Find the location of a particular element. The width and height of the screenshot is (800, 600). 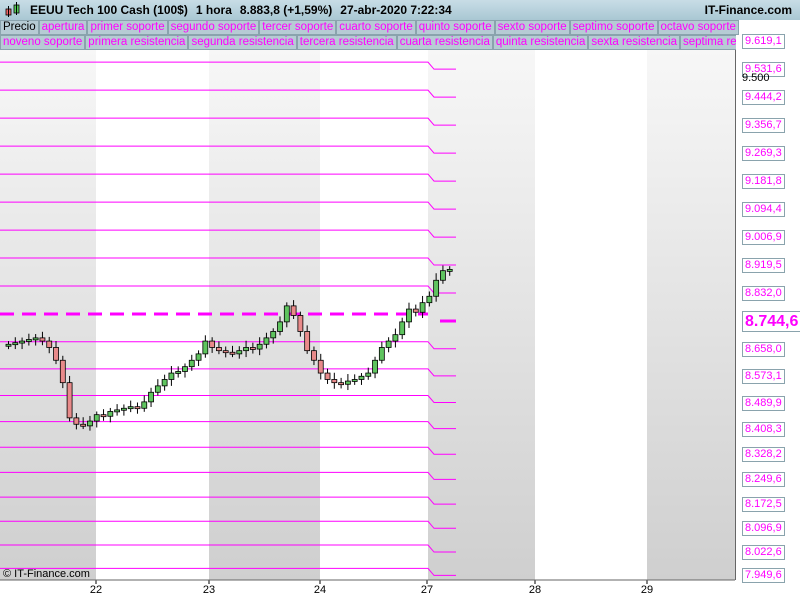

axis-tick-label: 9.500 is located at coordinates (756, 78).